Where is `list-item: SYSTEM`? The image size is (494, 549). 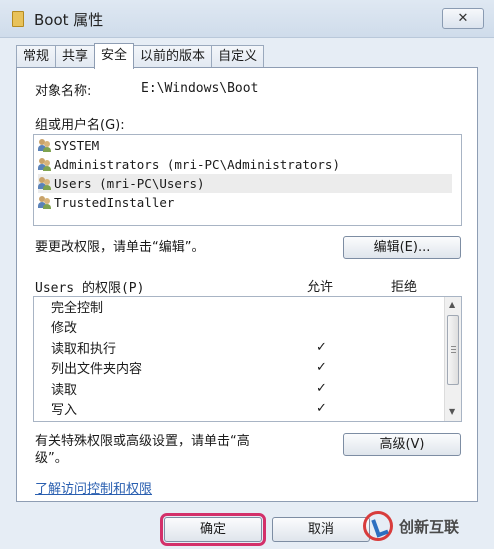 list-item: SYSTEM is located at coordinates (245, 145).